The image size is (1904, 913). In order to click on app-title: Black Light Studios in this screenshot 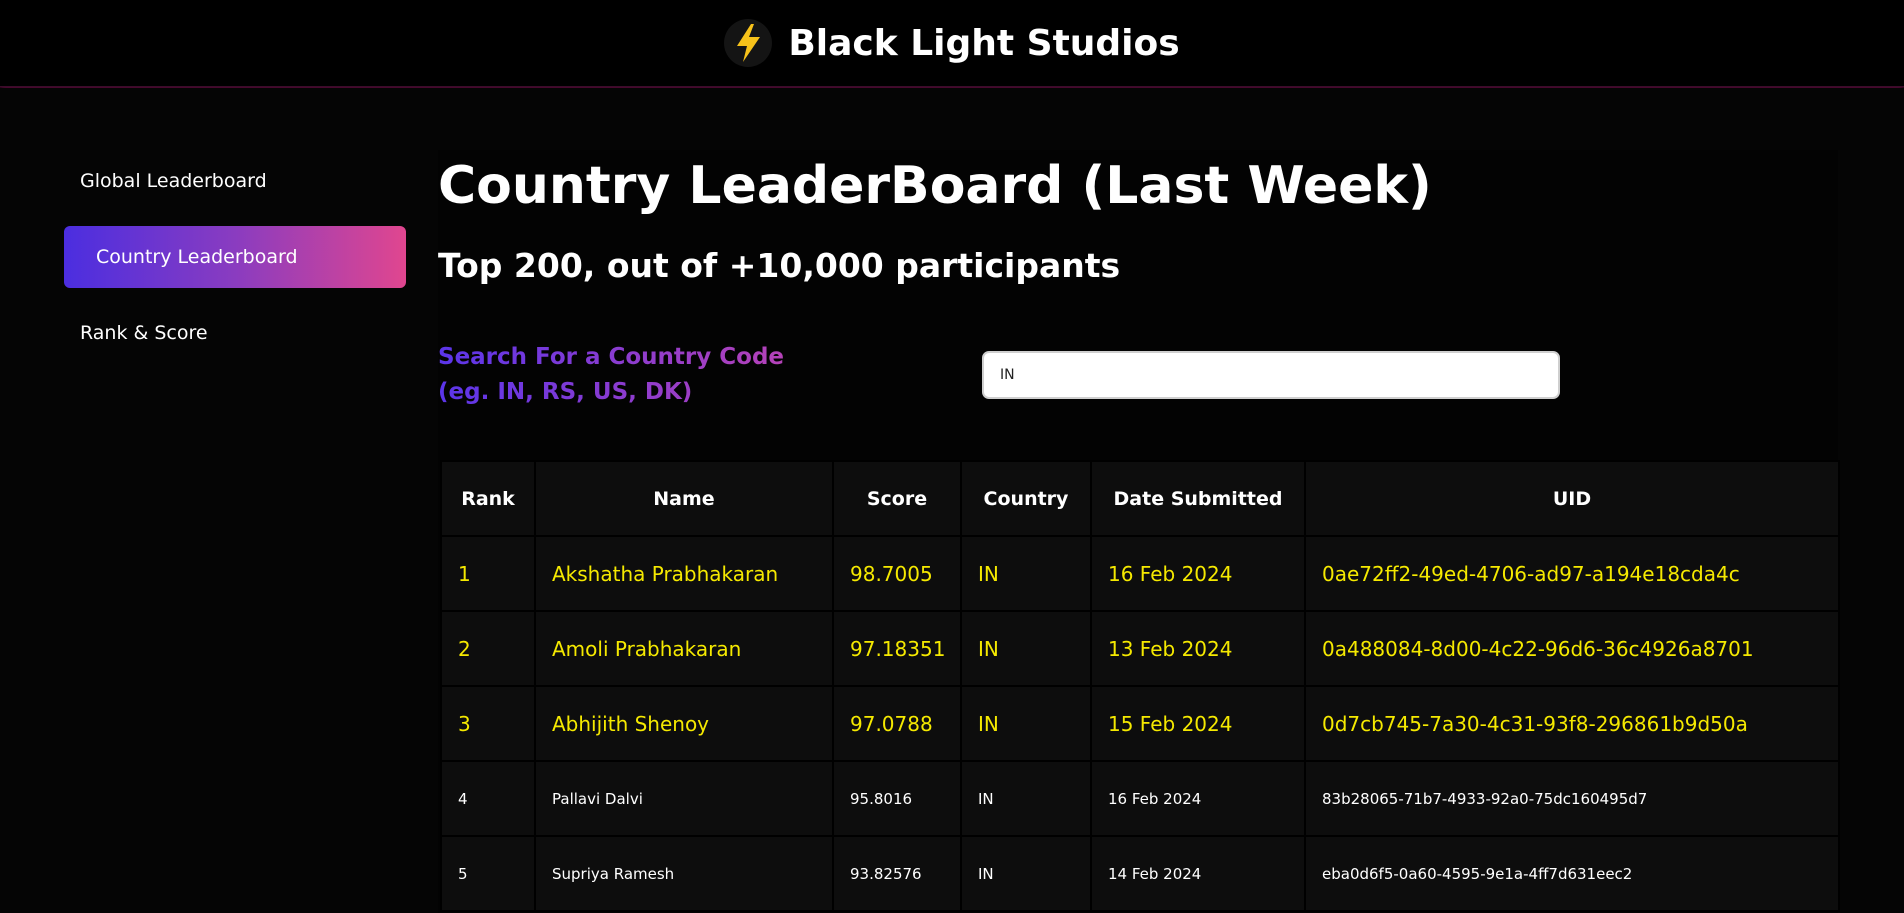, I will do `click(984, 43)`.